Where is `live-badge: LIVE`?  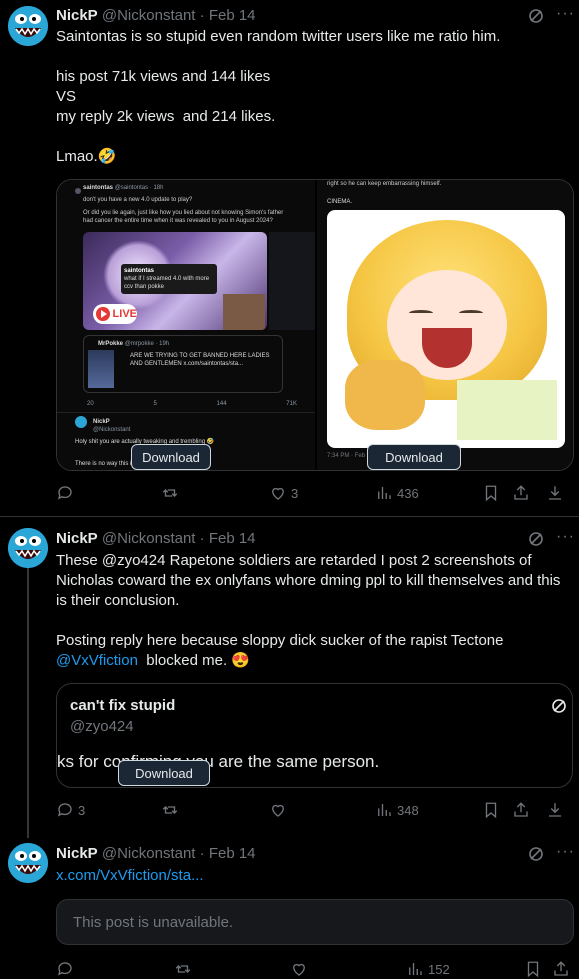 live-badge: LIVE is located at coordinates (115, 314).